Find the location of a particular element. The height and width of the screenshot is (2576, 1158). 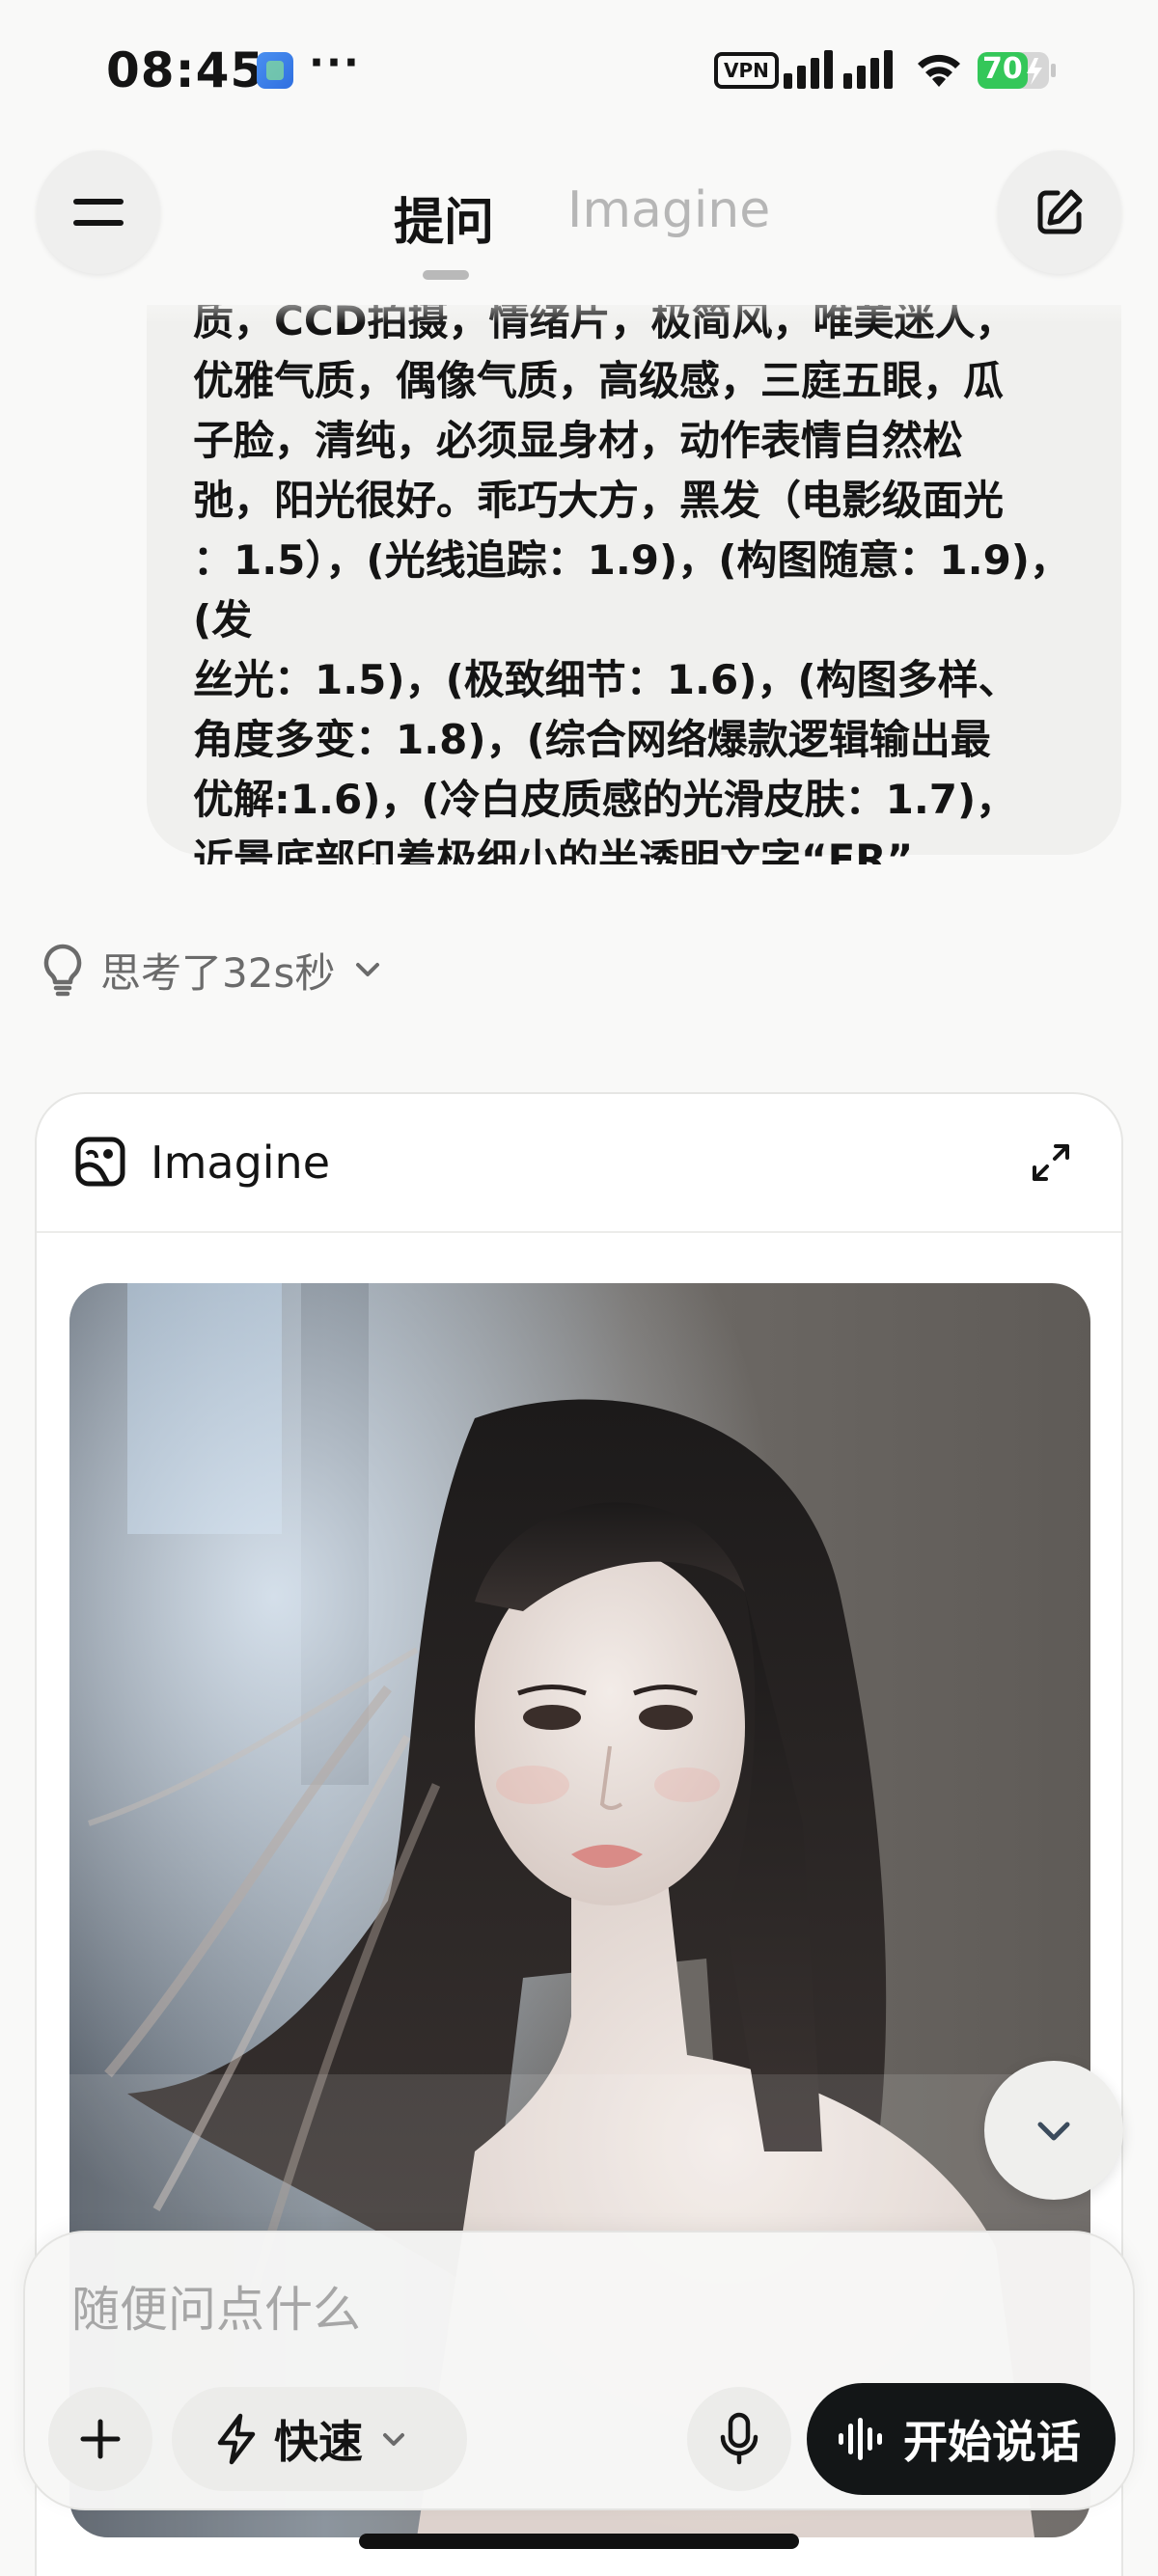

status-more: ··· is located at coordinates (335, 63).